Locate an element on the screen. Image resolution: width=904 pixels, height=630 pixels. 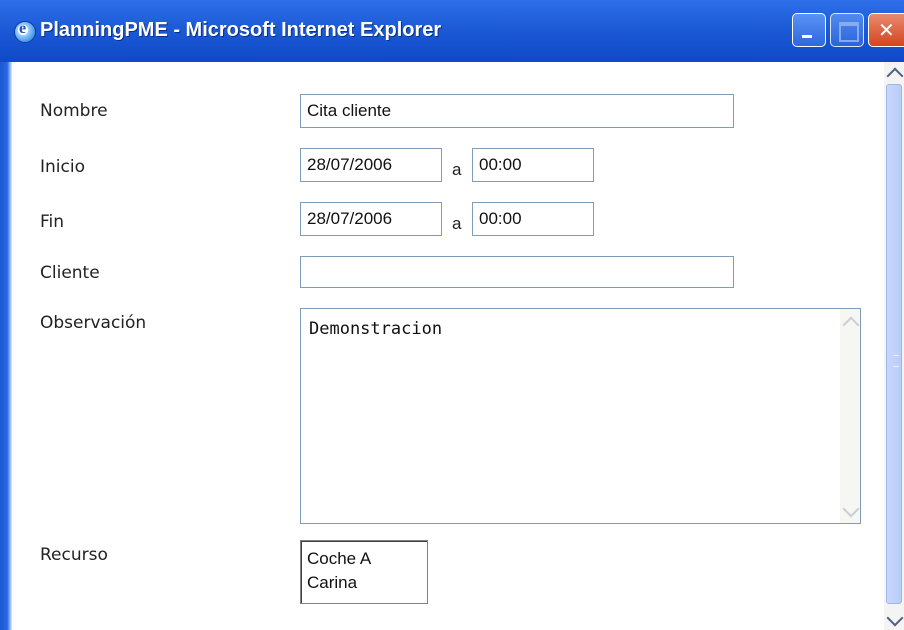
cliente-input is located at coordinates (517, 272).